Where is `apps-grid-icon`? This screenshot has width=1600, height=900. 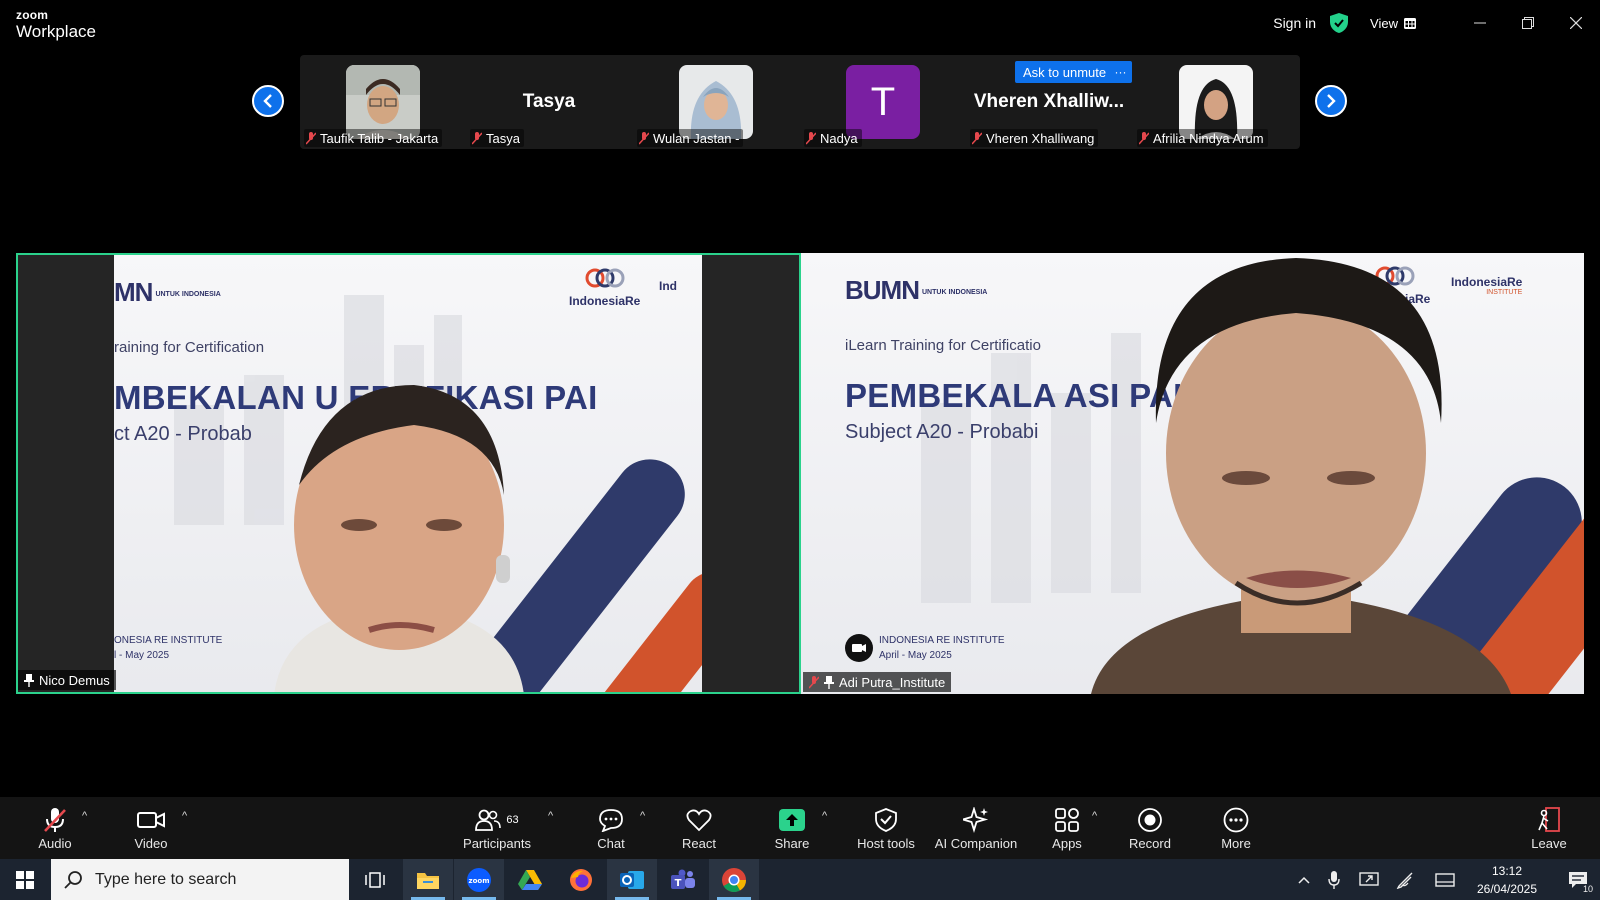 apps-grid-icon is located at coordinates (1067, 820).